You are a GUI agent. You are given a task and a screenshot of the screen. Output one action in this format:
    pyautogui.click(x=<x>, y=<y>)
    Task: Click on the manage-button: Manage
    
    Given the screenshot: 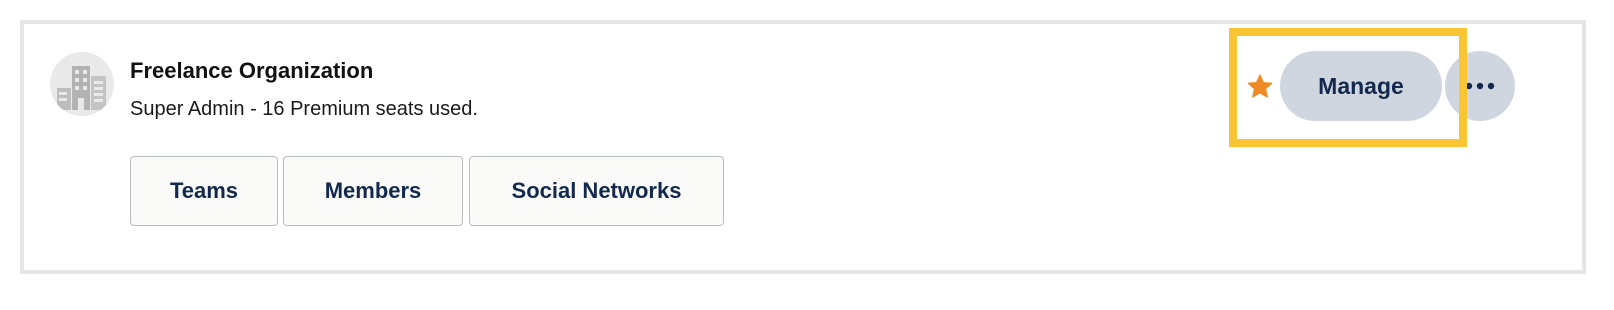 What is the action you would take?
    pyautogui.click(x=1361, y=86)
    